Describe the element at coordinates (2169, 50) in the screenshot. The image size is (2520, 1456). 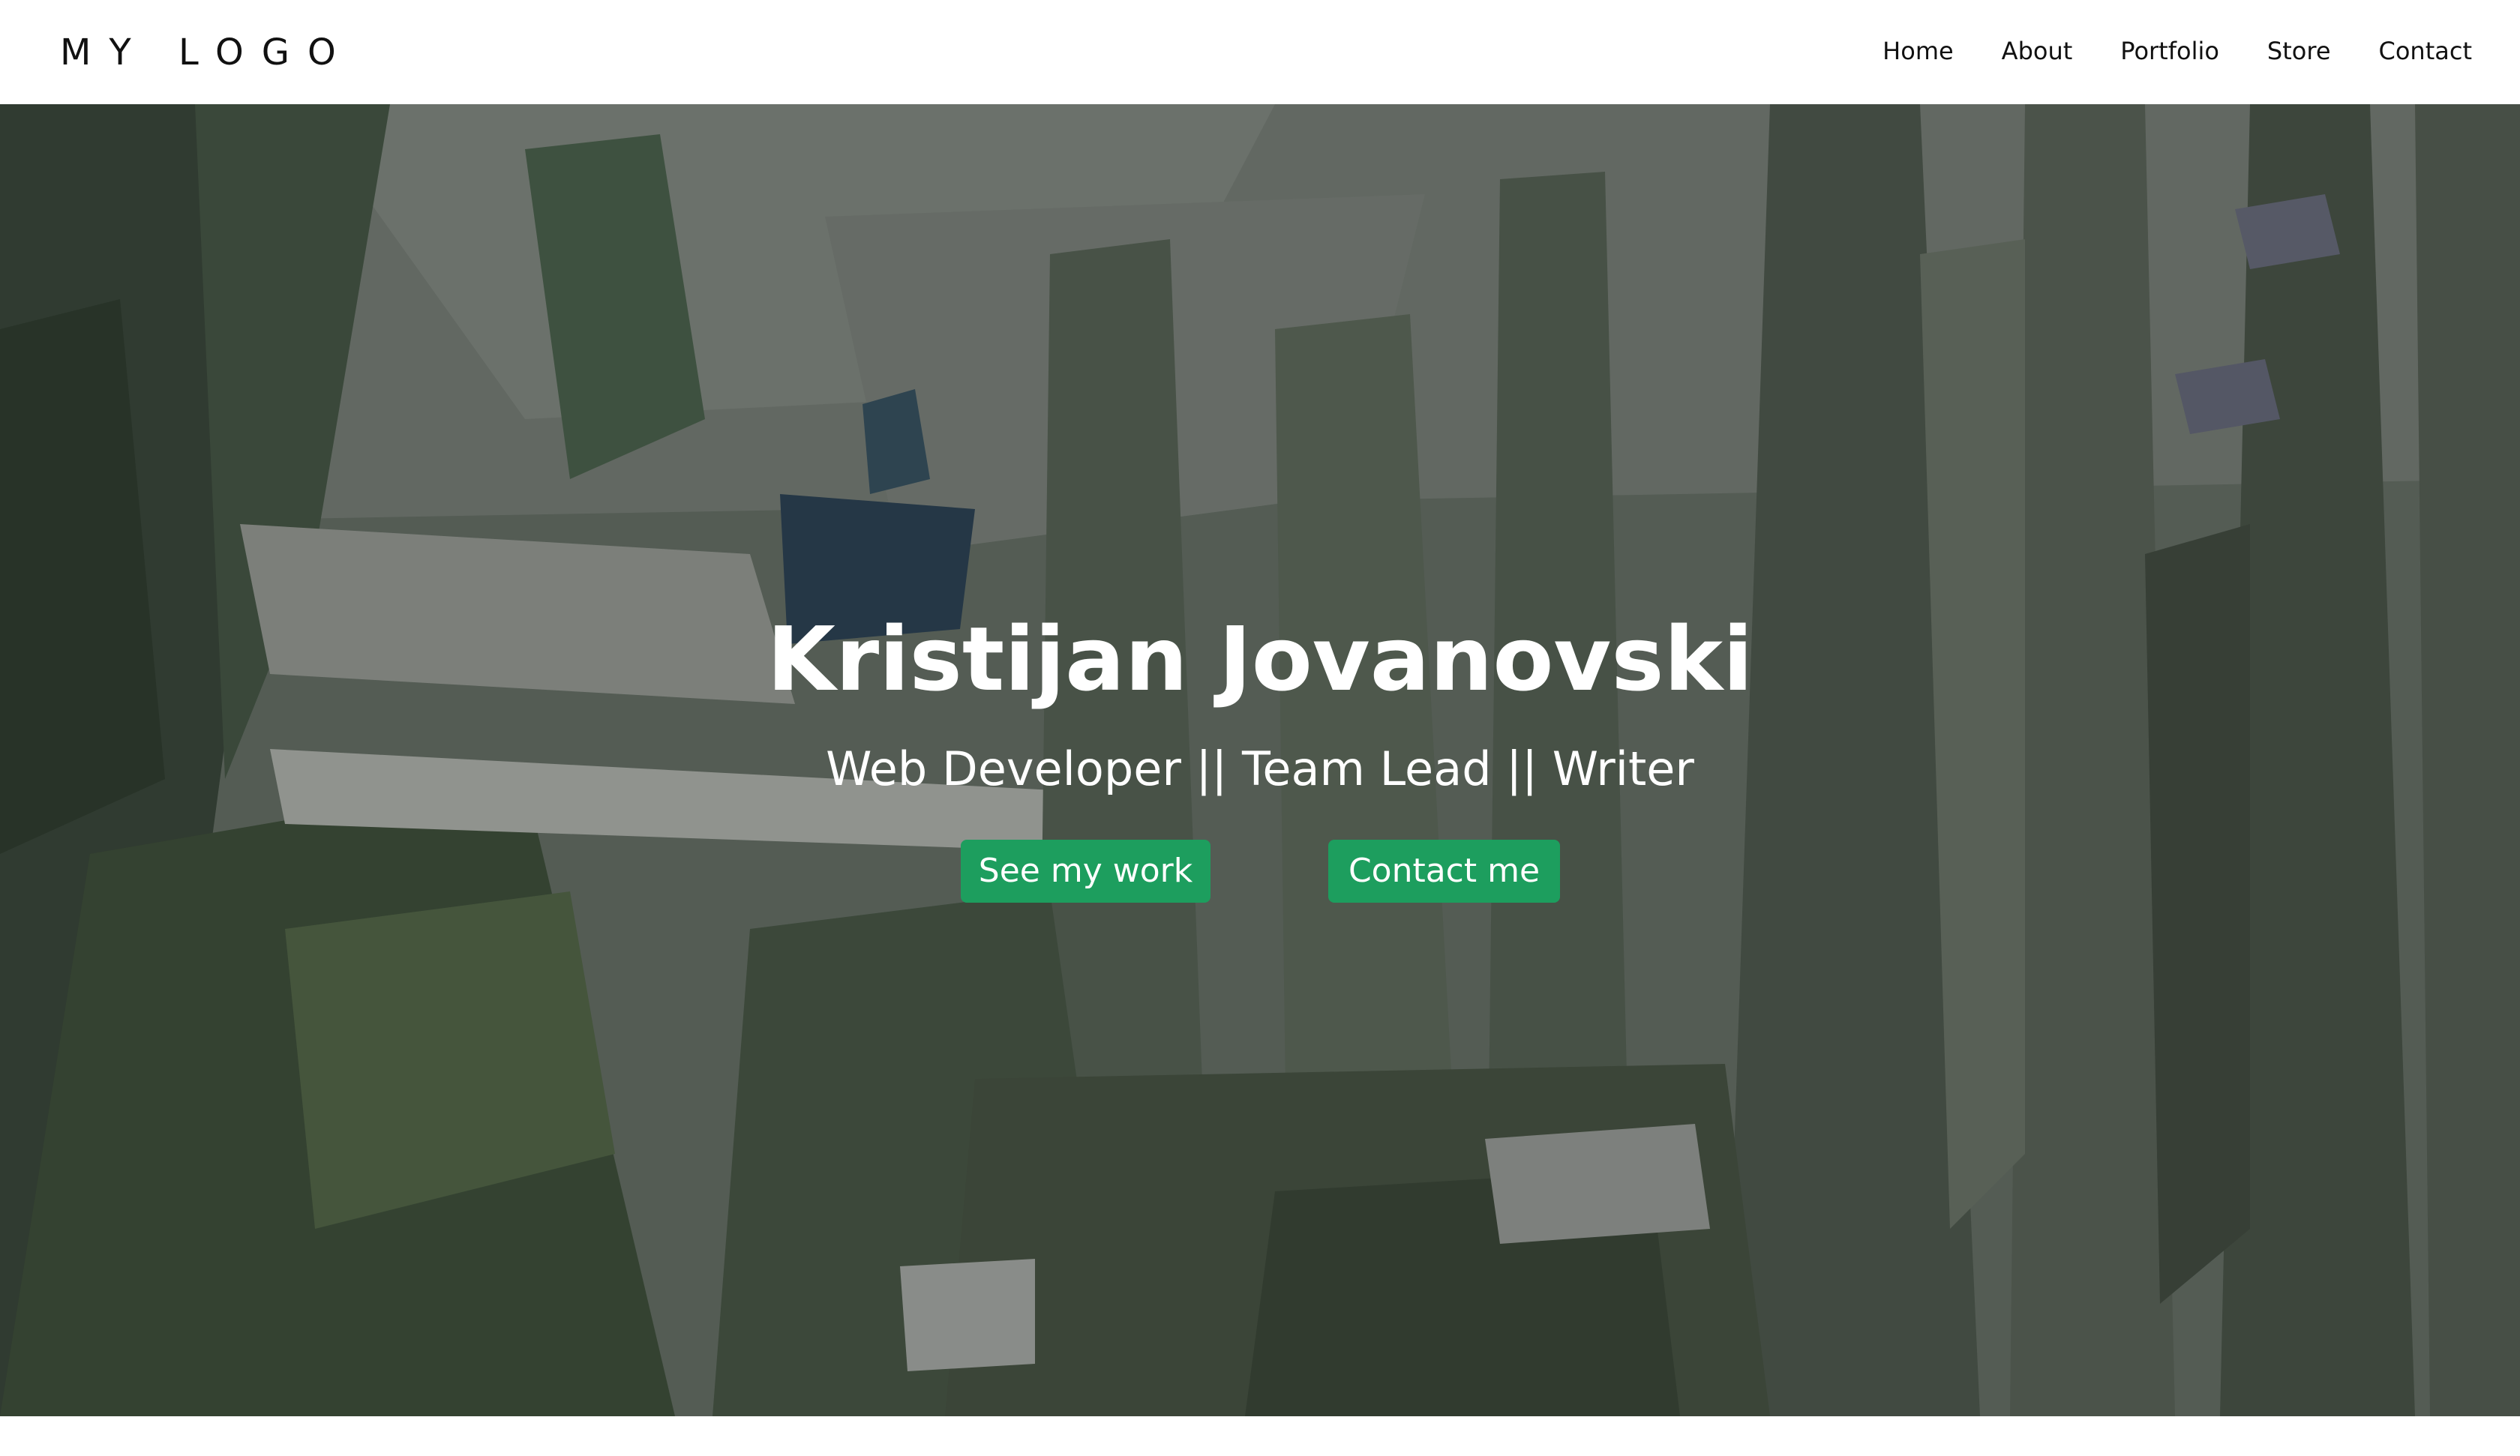
I see `nav-link-portfolio: Portfolio` at that location.